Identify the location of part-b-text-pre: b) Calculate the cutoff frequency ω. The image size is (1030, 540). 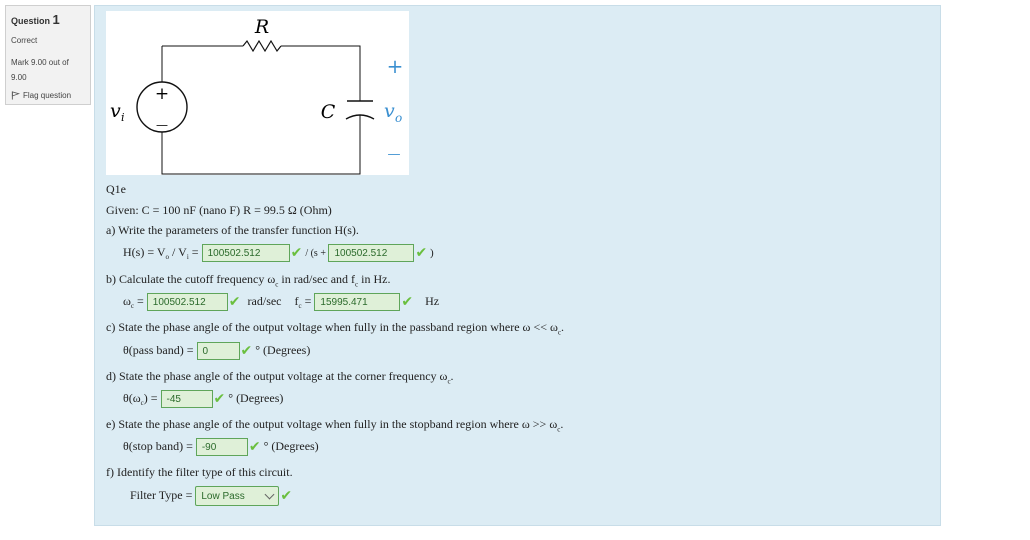
(191, 279).